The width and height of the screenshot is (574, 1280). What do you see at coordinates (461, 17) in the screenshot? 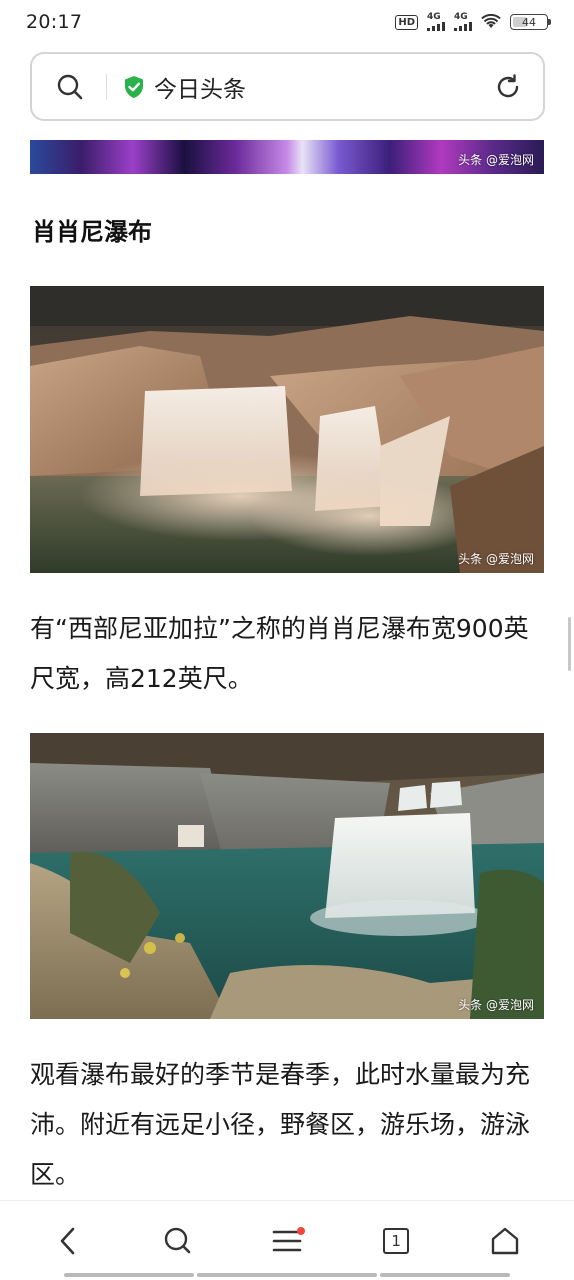
I see `network-type-2: 4G` at bounding box center [461, 17].